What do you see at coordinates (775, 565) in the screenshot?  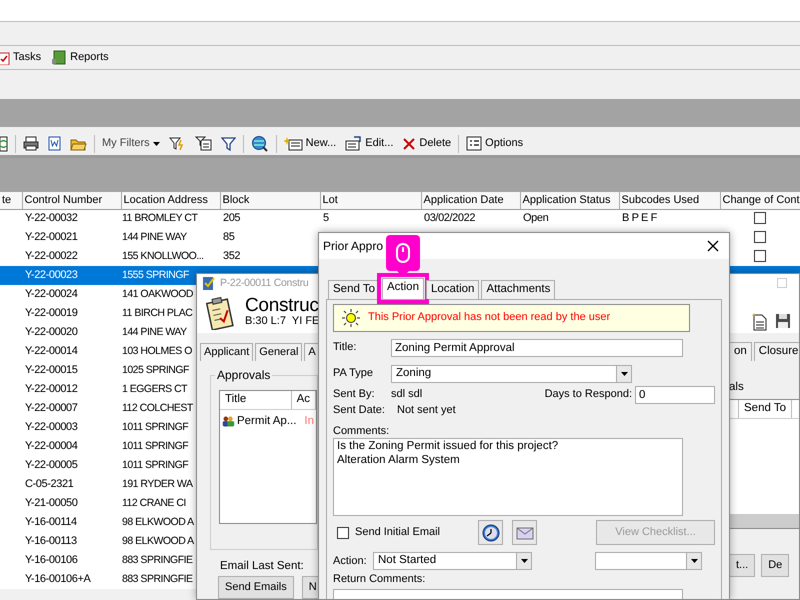 I see `button: De` at bounding box center [775, 565].